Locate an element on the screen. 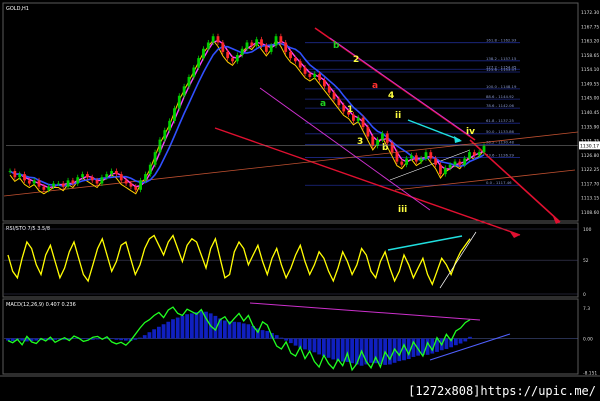 This screenshot has height=401, width=600. price-tick-label: 1135.90 is located at coordinates (590, 127).